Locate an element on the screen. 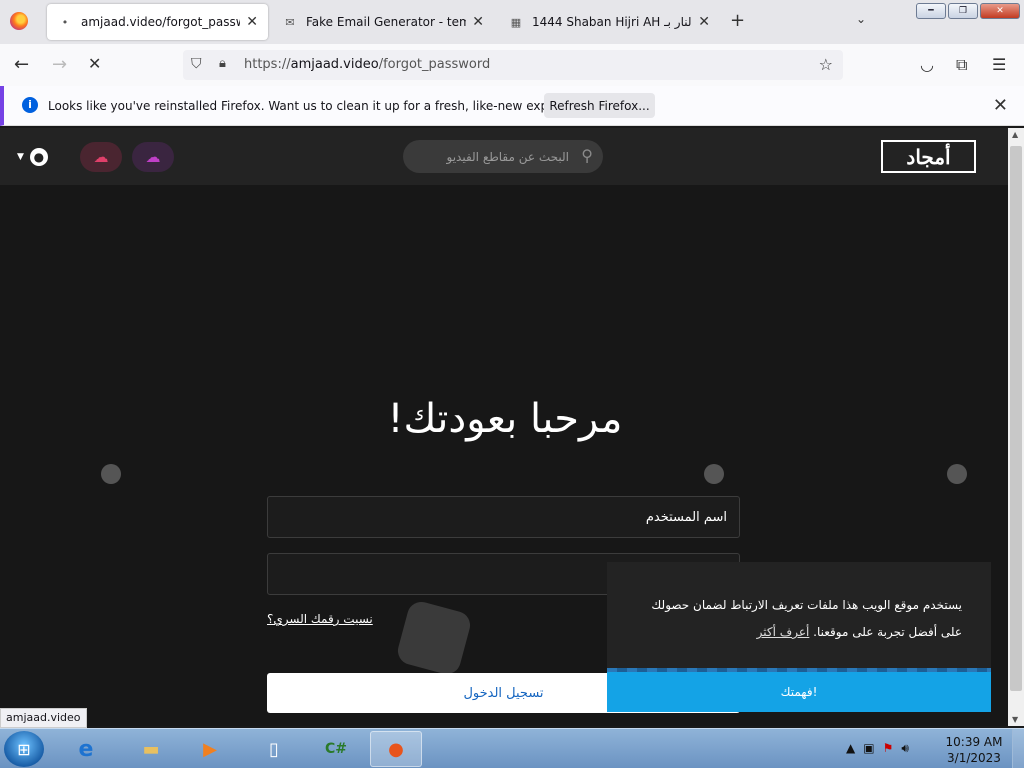 This screenshot has width=1024, height=768. document-icon: ▯ is located at coordinates (274, 749).